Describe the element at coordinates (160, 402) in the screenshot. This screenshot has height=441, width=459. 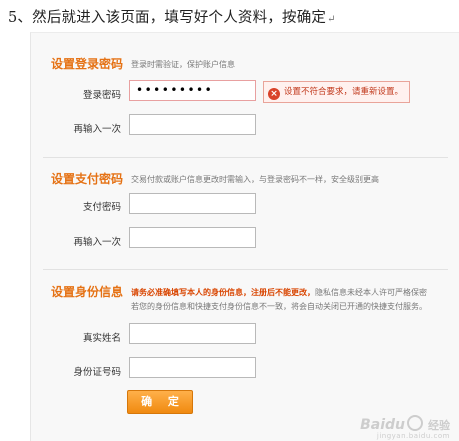
I see `confirm-button: 确 定` at that location.